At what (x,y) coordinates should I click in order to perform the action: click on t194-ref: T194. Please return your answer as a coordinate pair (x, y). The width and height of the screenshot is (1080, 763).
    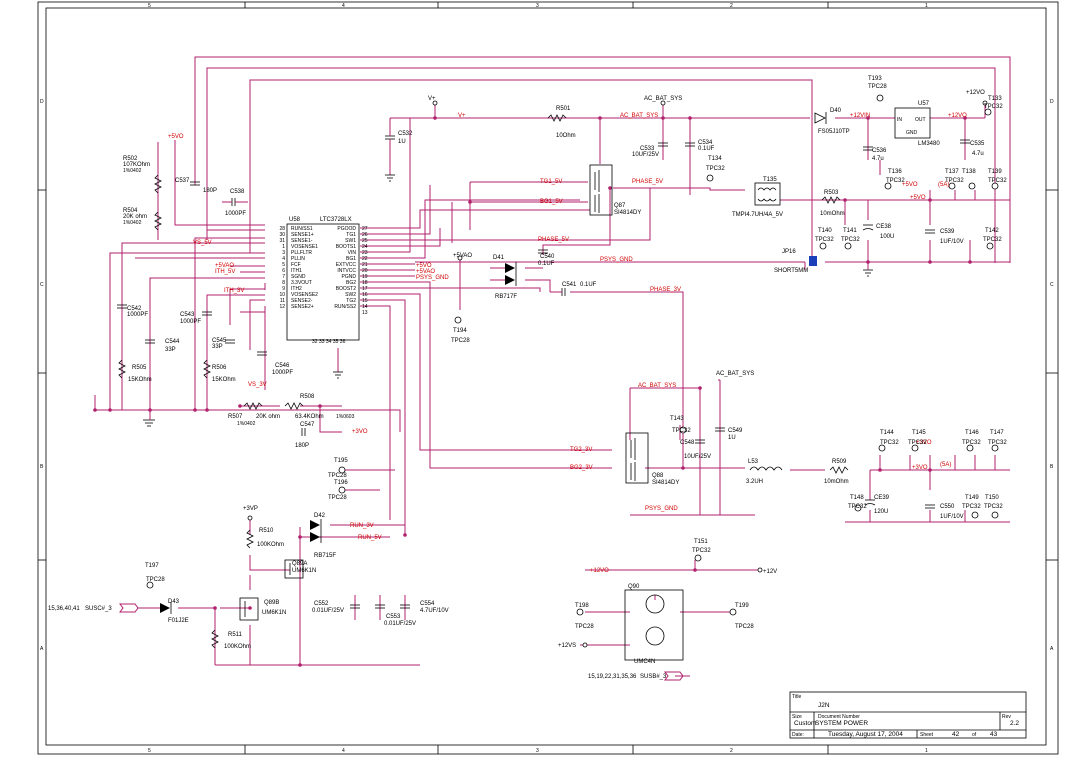
    Looking at the image, I should click on (460, 331).